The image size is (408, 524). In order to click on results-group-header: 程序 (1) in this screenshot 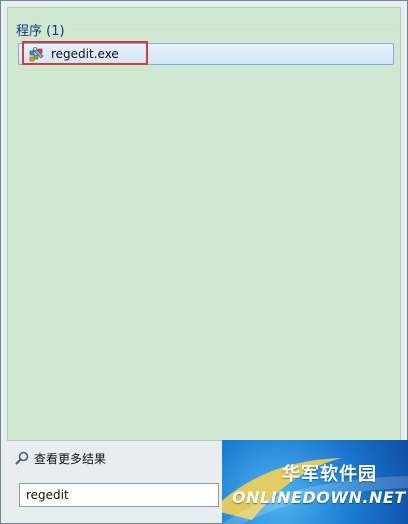, I will do `click(206, 29)`.